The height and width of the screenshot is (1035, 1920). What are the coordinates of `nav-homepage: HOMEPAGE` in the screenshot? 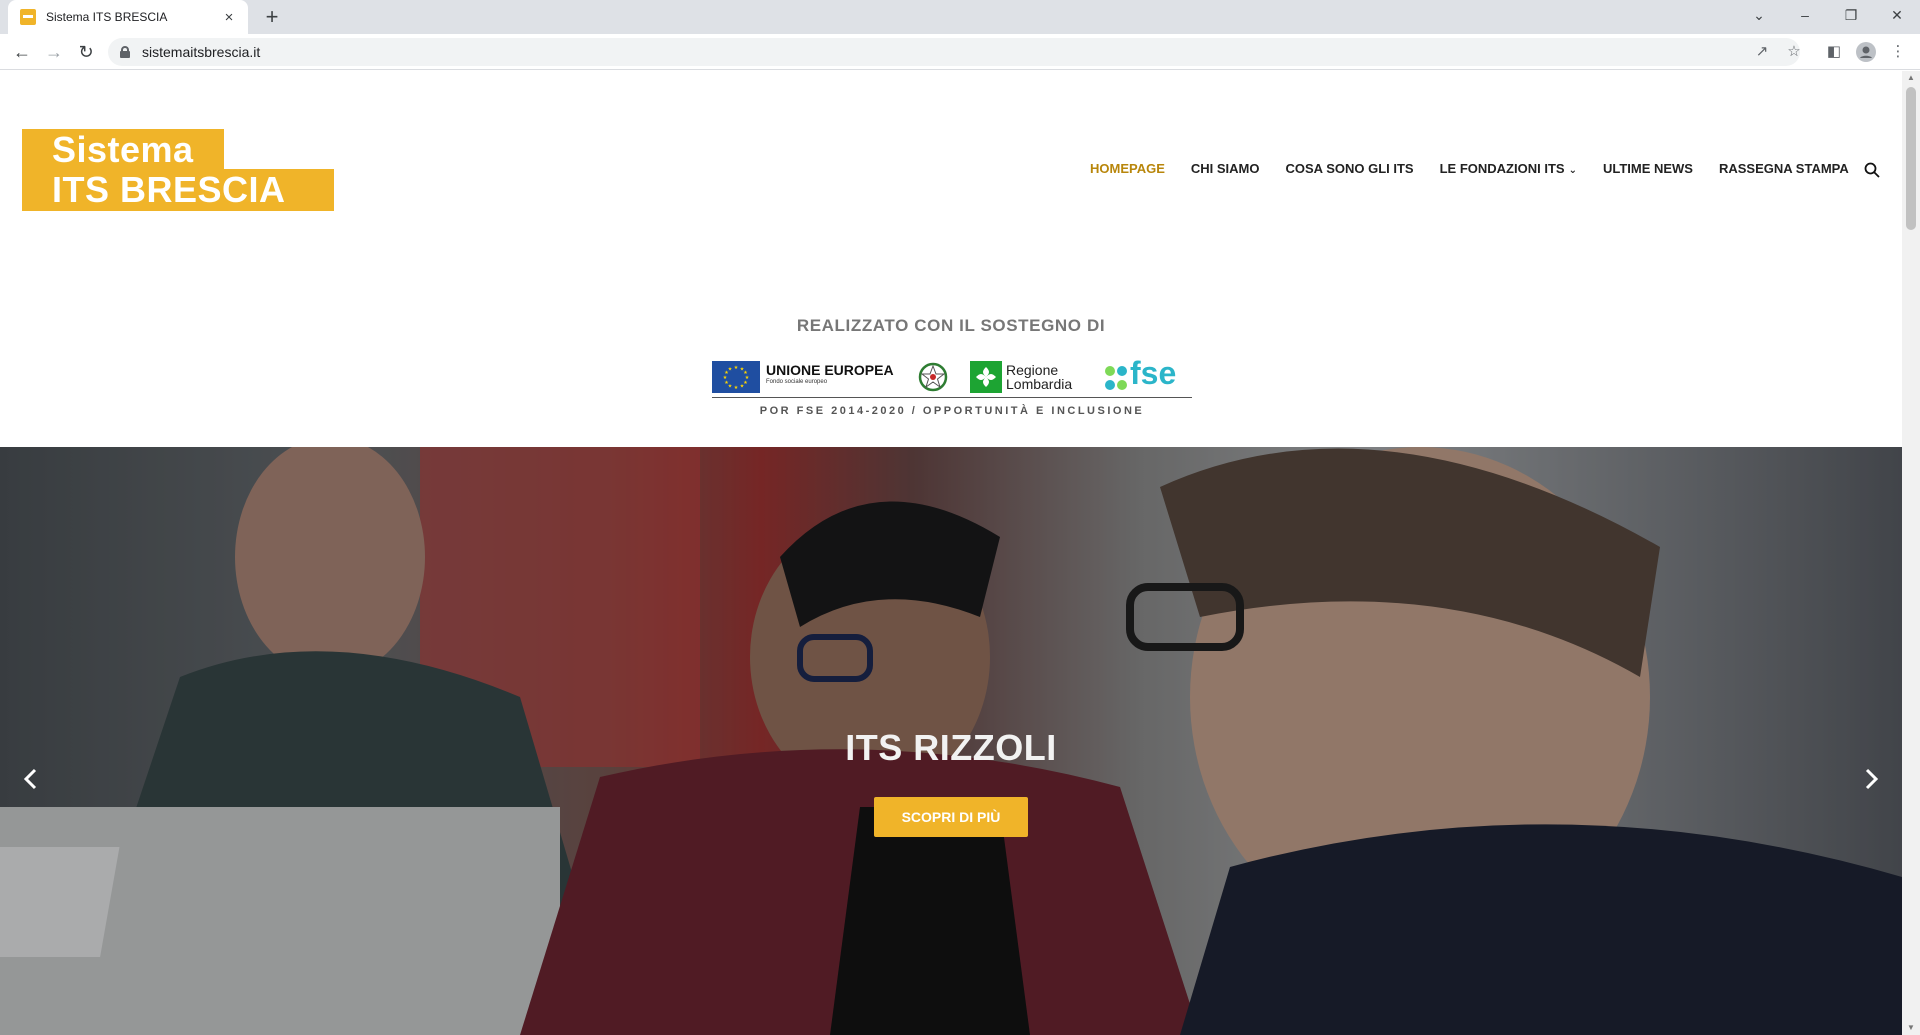 It's located at (1127, 168).